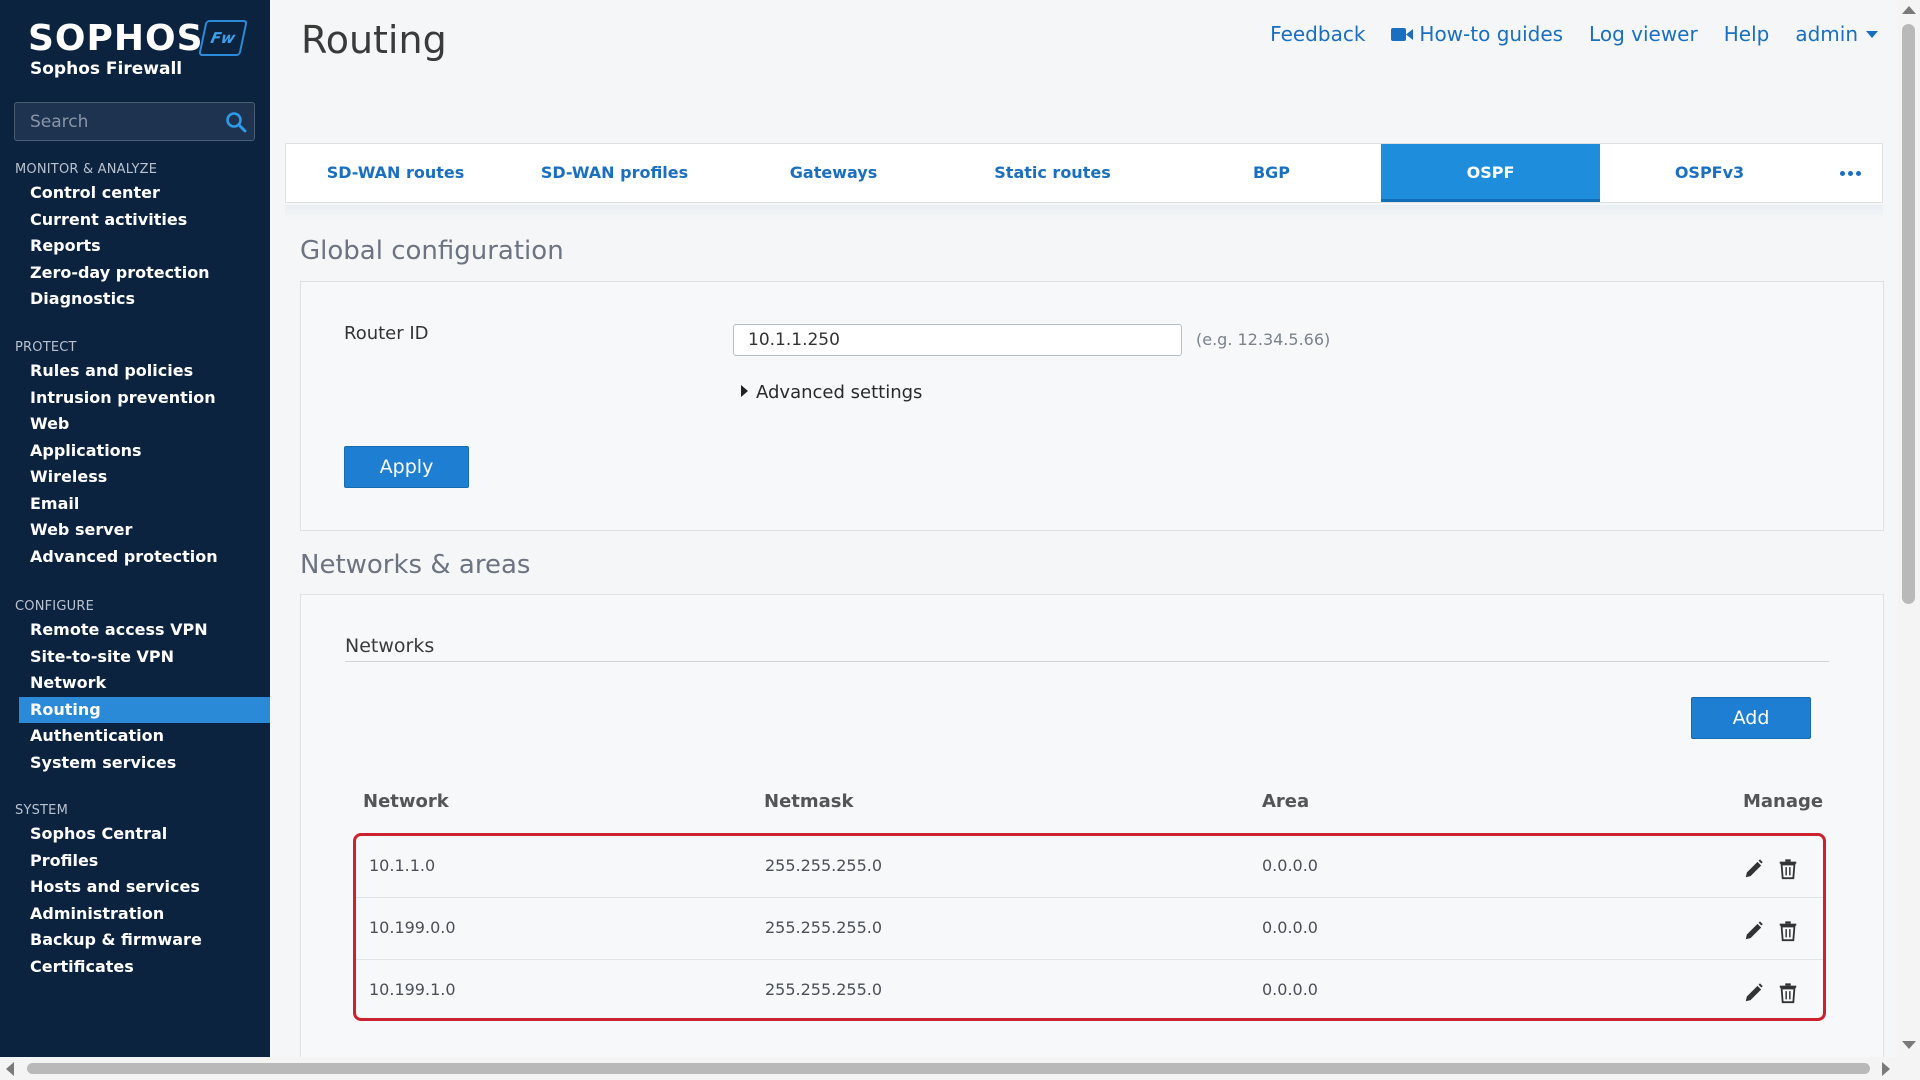  Describe the element at coordinates (1087, 661) in the screenshot. I see `divider` at that location.